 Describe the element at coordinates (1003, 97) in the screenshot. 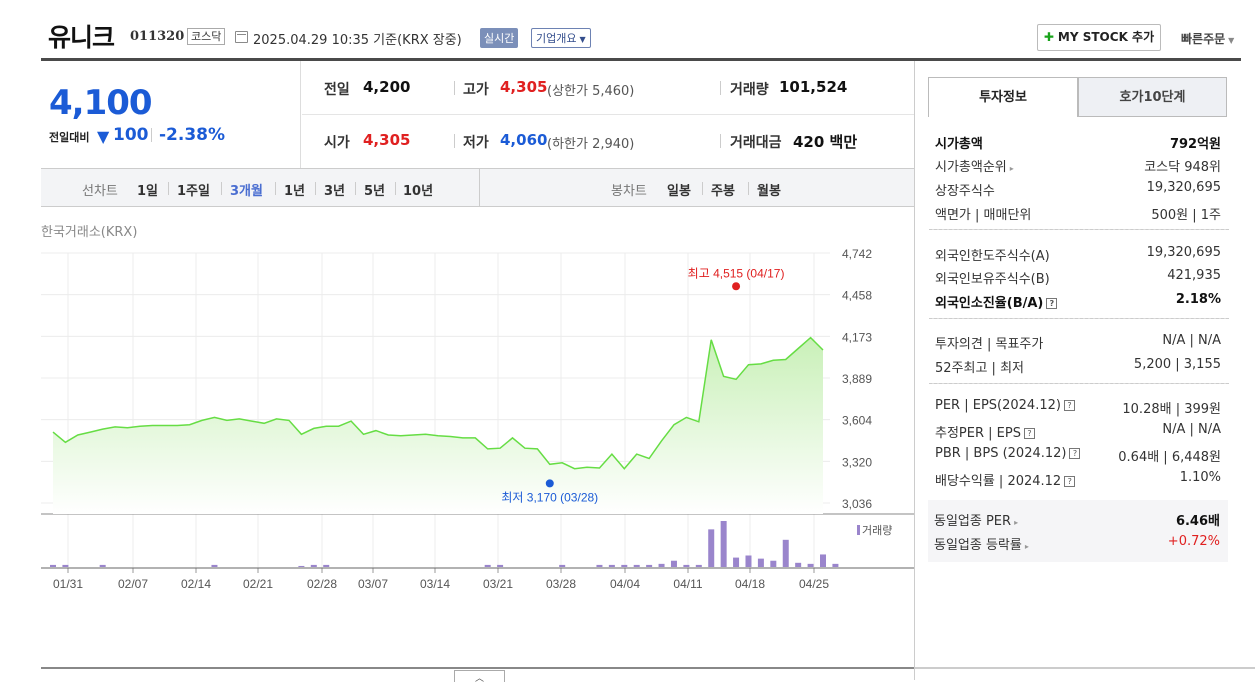

I see `tab-invest-info: 투자정보` at that location.